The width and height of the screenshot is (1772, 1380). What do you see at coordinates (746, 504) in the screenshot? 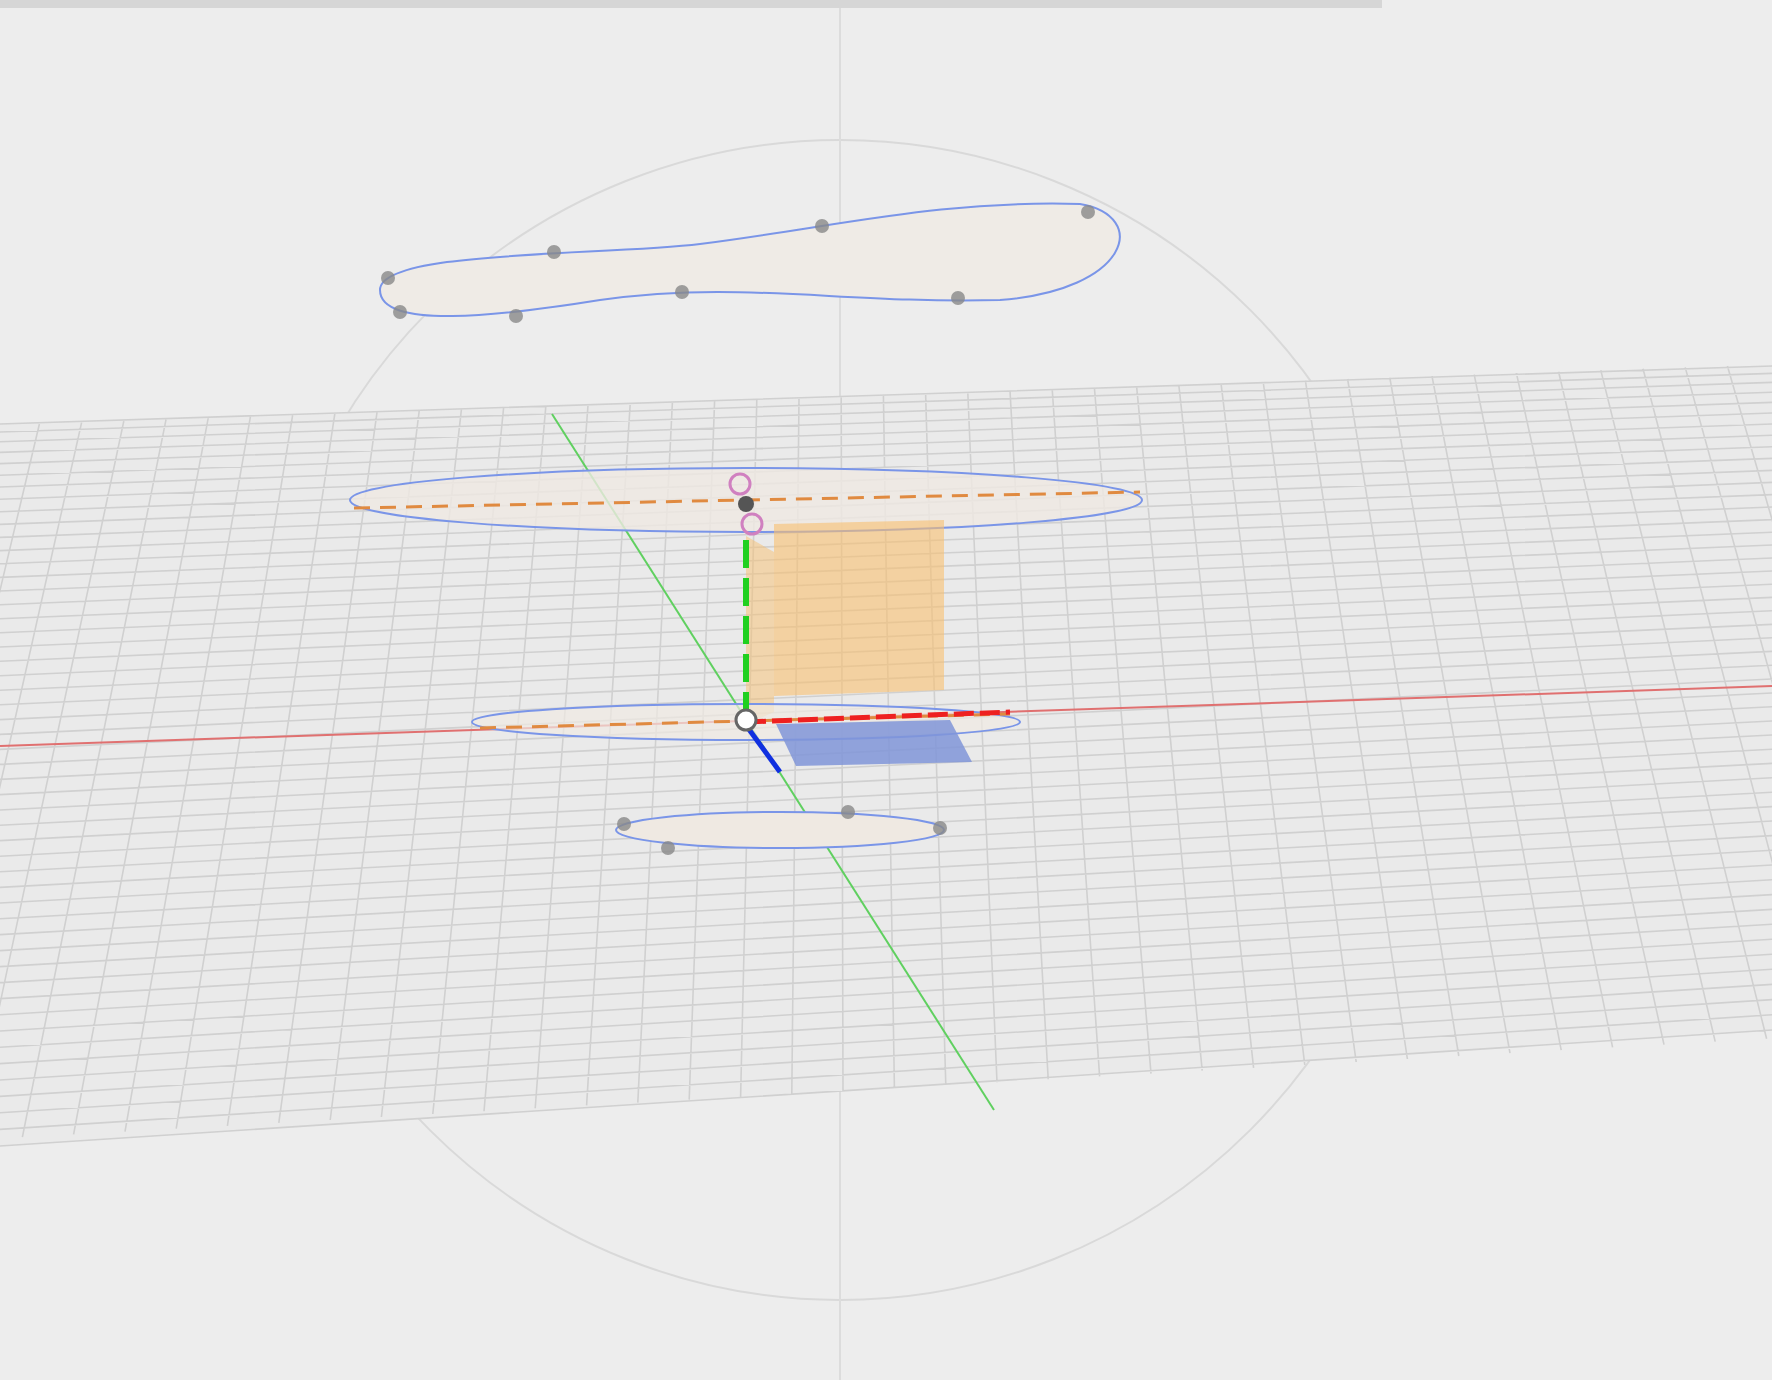
I see `constraint-points-drawing` at bounding box center [746, 504].